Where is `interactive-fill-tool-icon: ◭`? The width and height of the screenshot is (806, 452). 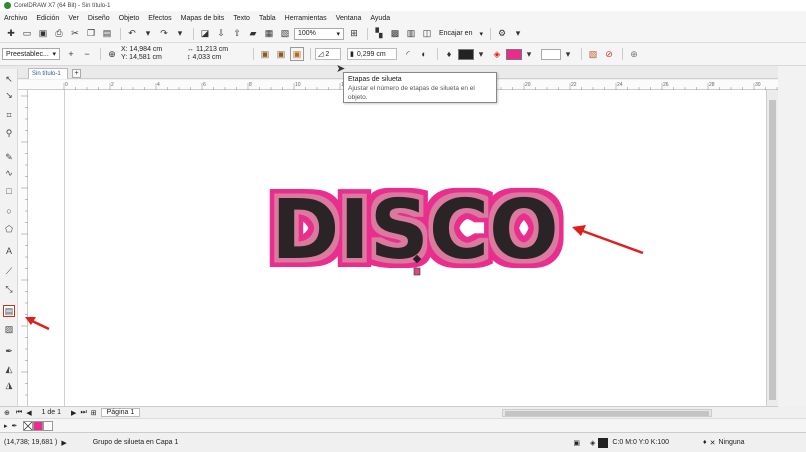 interactive-fill-tool-icon: ◭ is located at coordinates (9, 369).